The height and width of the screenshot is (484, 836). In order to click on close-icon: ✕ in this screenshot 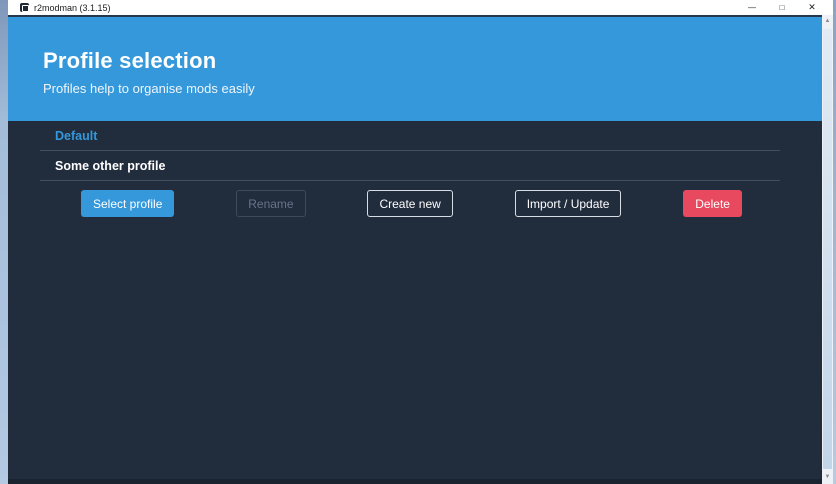, I will do `click(812, 7)`.